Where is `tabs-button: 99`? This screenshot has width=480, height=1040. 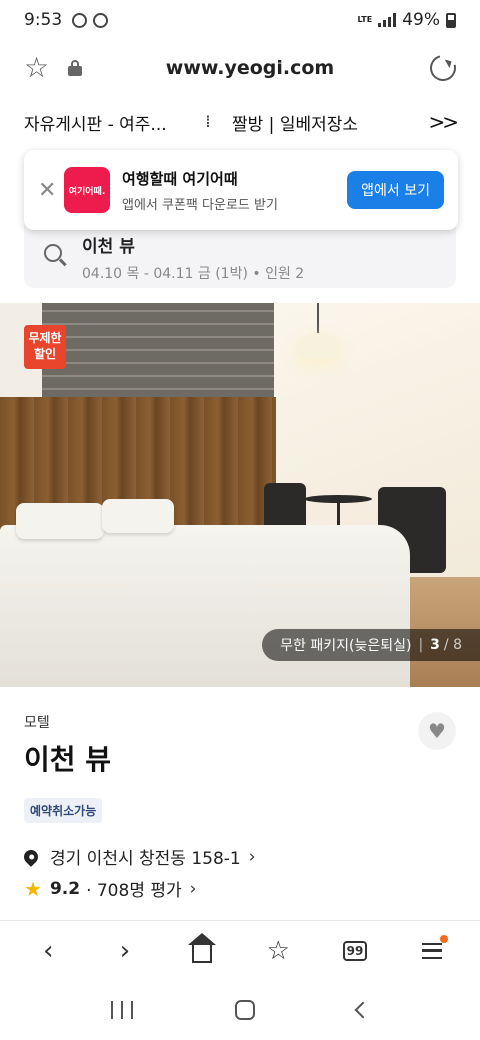
tabs-button: 99 is located at coordinates (355, 951).